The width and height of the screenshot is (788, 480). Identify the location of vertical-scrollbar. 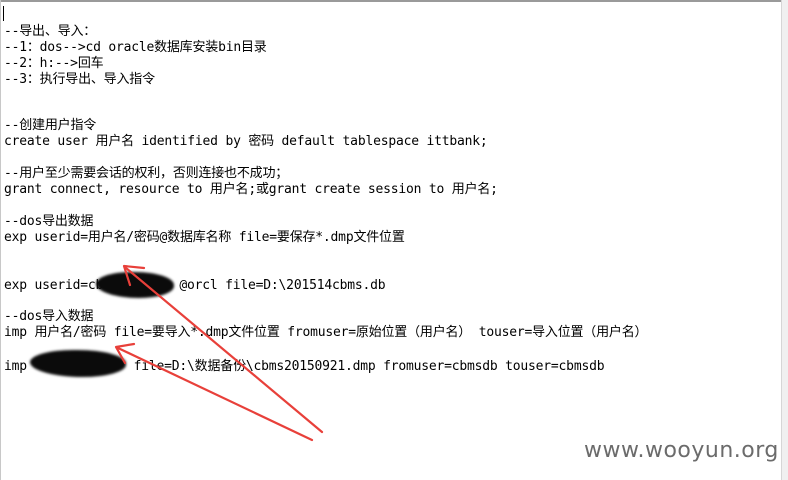
(784, 240).